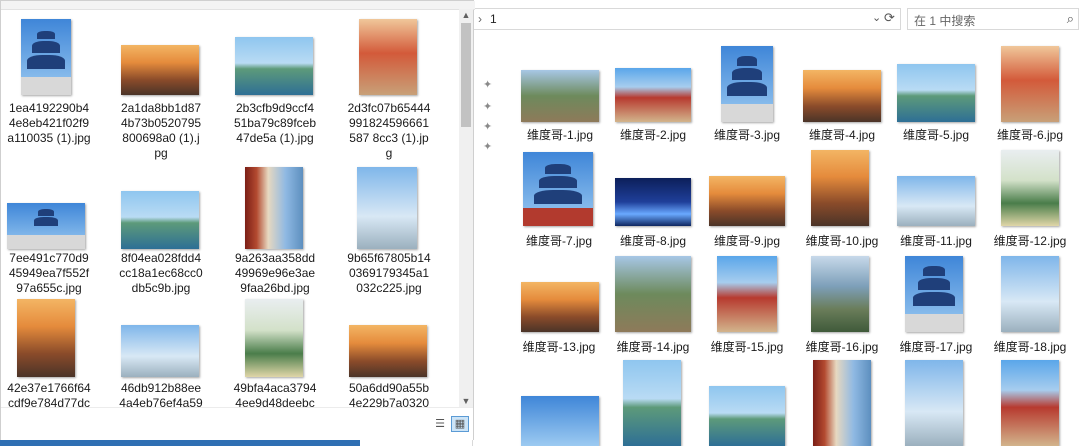 The height and width of the screenshot is (446, 1080). Describe the element at coordinates (1030, 347) in the screenshot. I see `file-name: 维度哥-18.jpg` at that location.